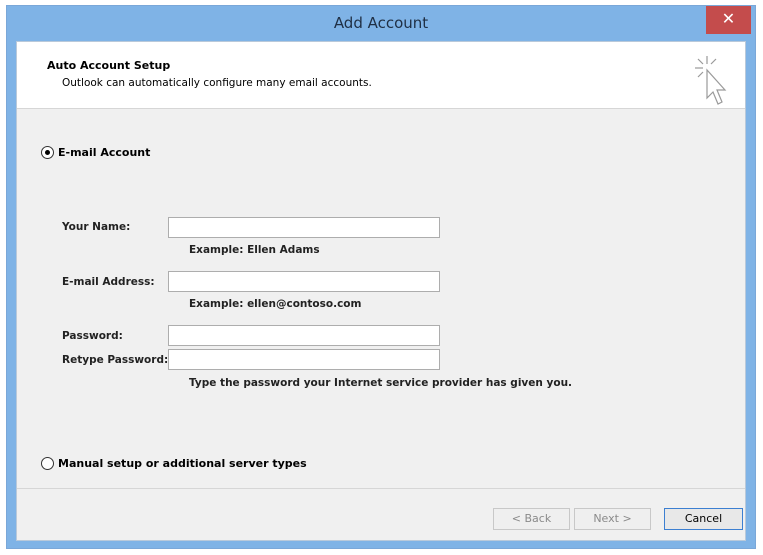 The image size is (763, 555). What do you see at coordinates (304, 281) in the screenshot?
I see `email-address-input` at bounding box center [304, 281].